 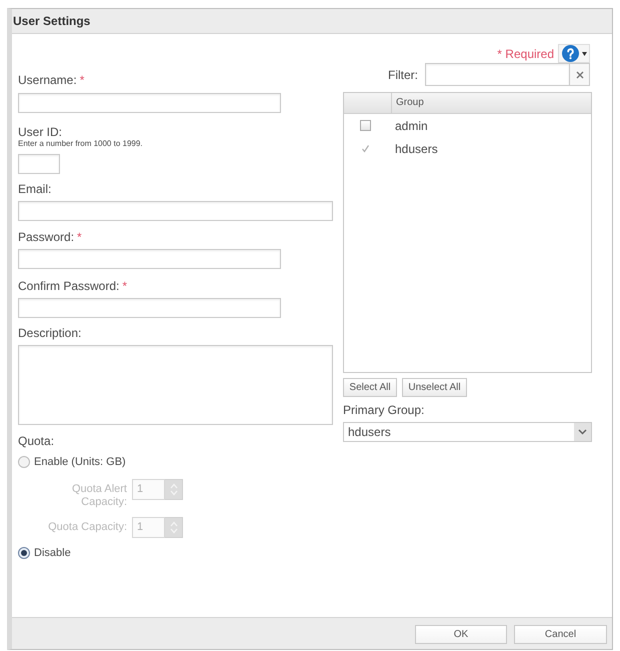 I want to click on close-icon, so click(x=580, y=74).